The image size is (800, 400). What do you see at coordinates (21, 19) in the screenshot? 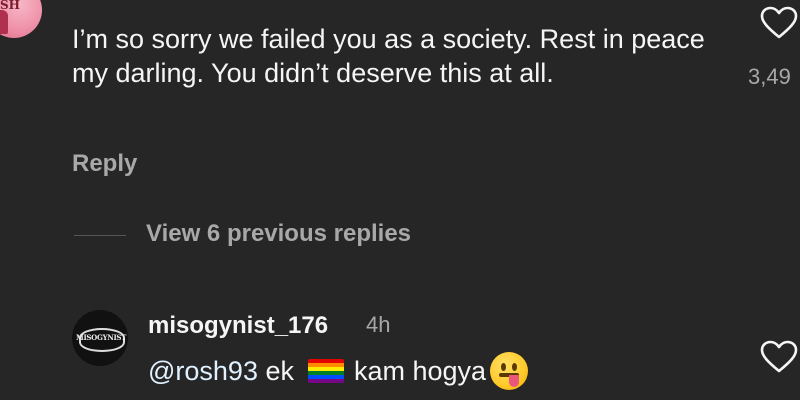
I see `commenter-avatar: SH` at bounding box center [21, 19].